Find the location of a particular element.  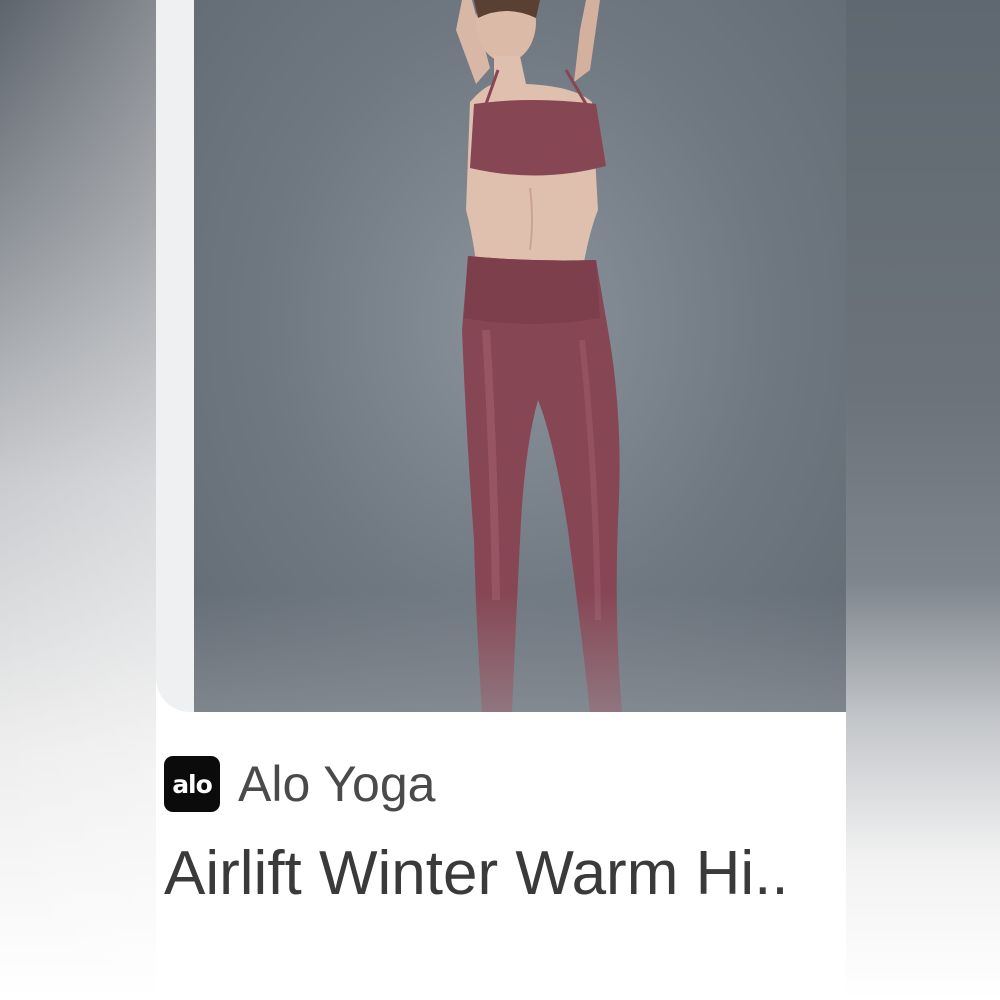

right-arm is located at coordinates (587, 41).